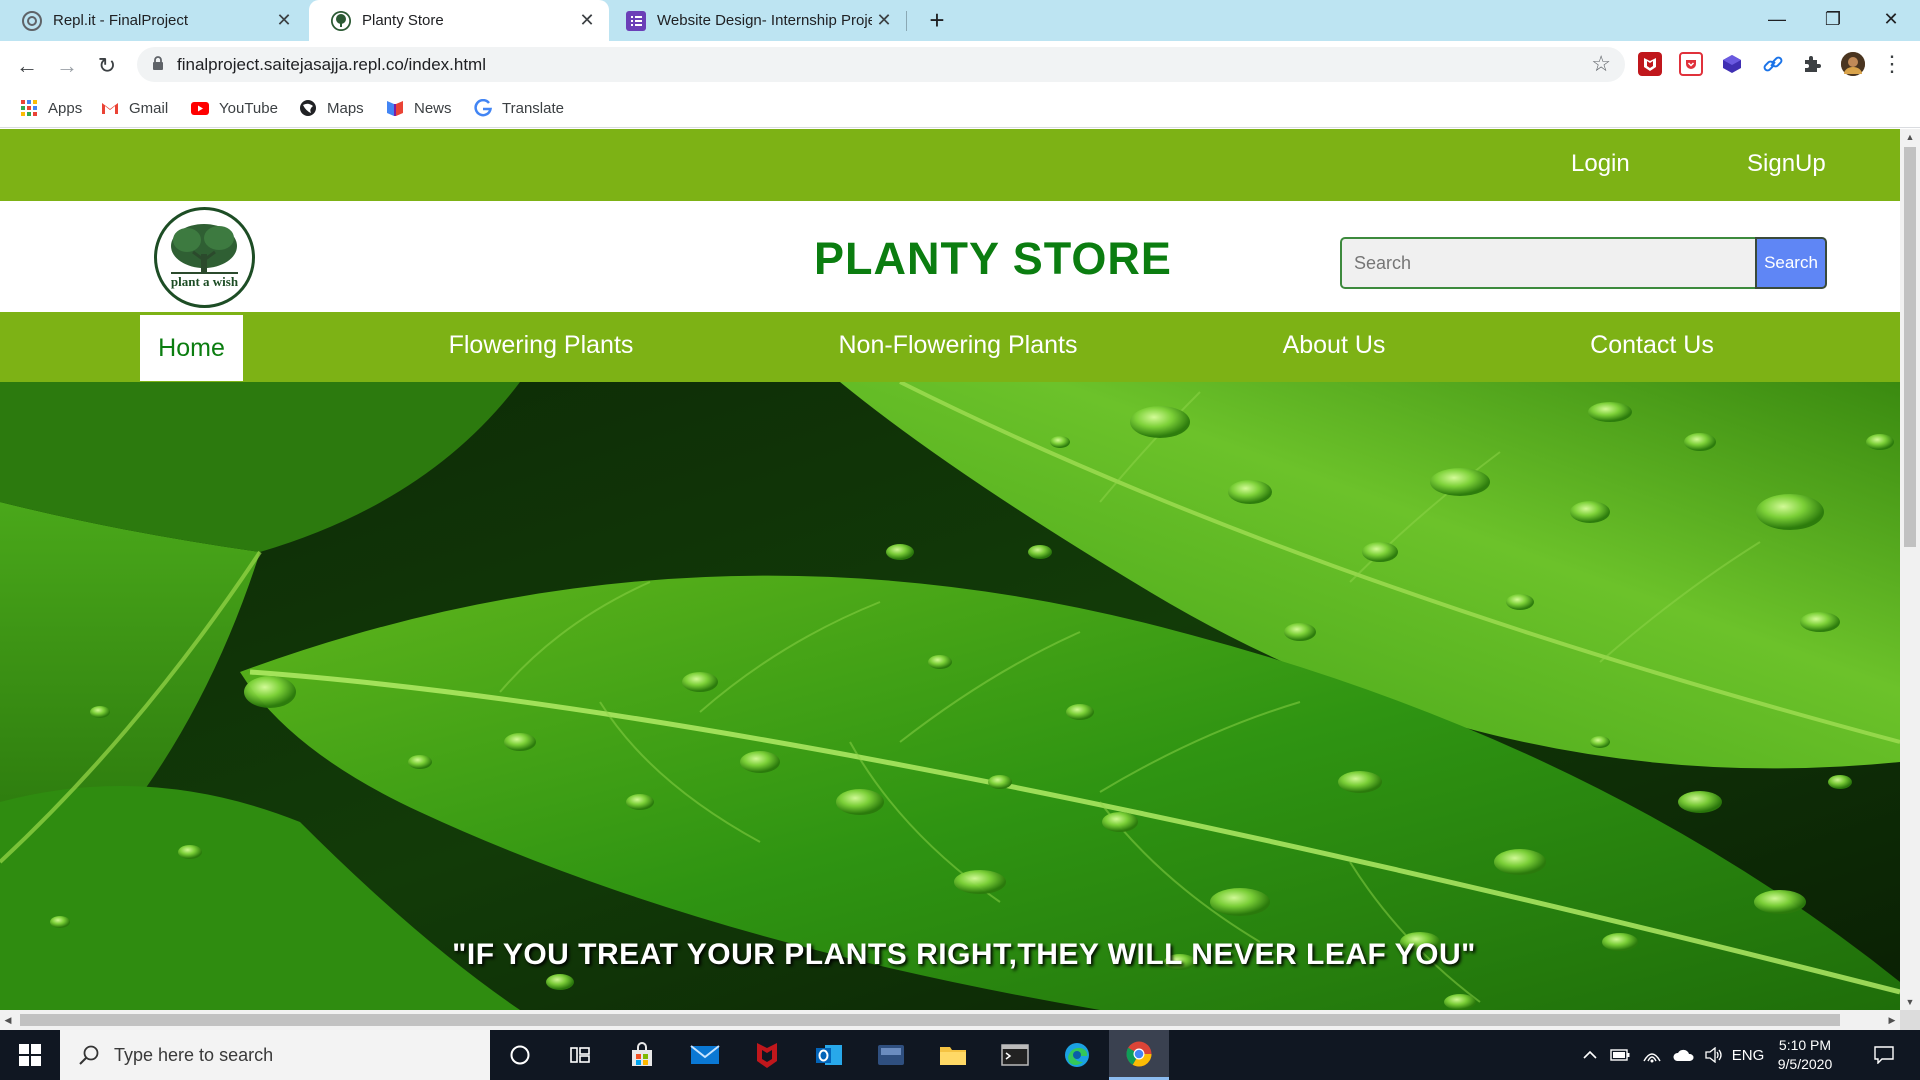 Image resolution: width=1920 pixels, height=1080 pixels. Describe the element at coordinates (107, 66) in the screenshot. I see `reload-button: ↻` at that location.